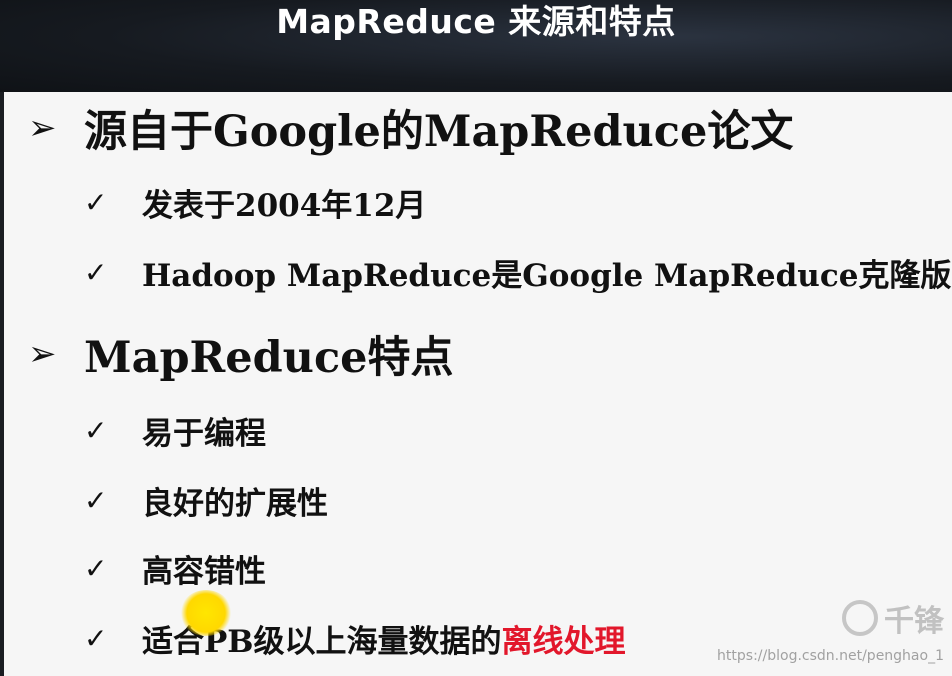 The height and width of the screenshot is (676, 952). I want to click on list-item: ✓ 易于编程, so click(175, 430).